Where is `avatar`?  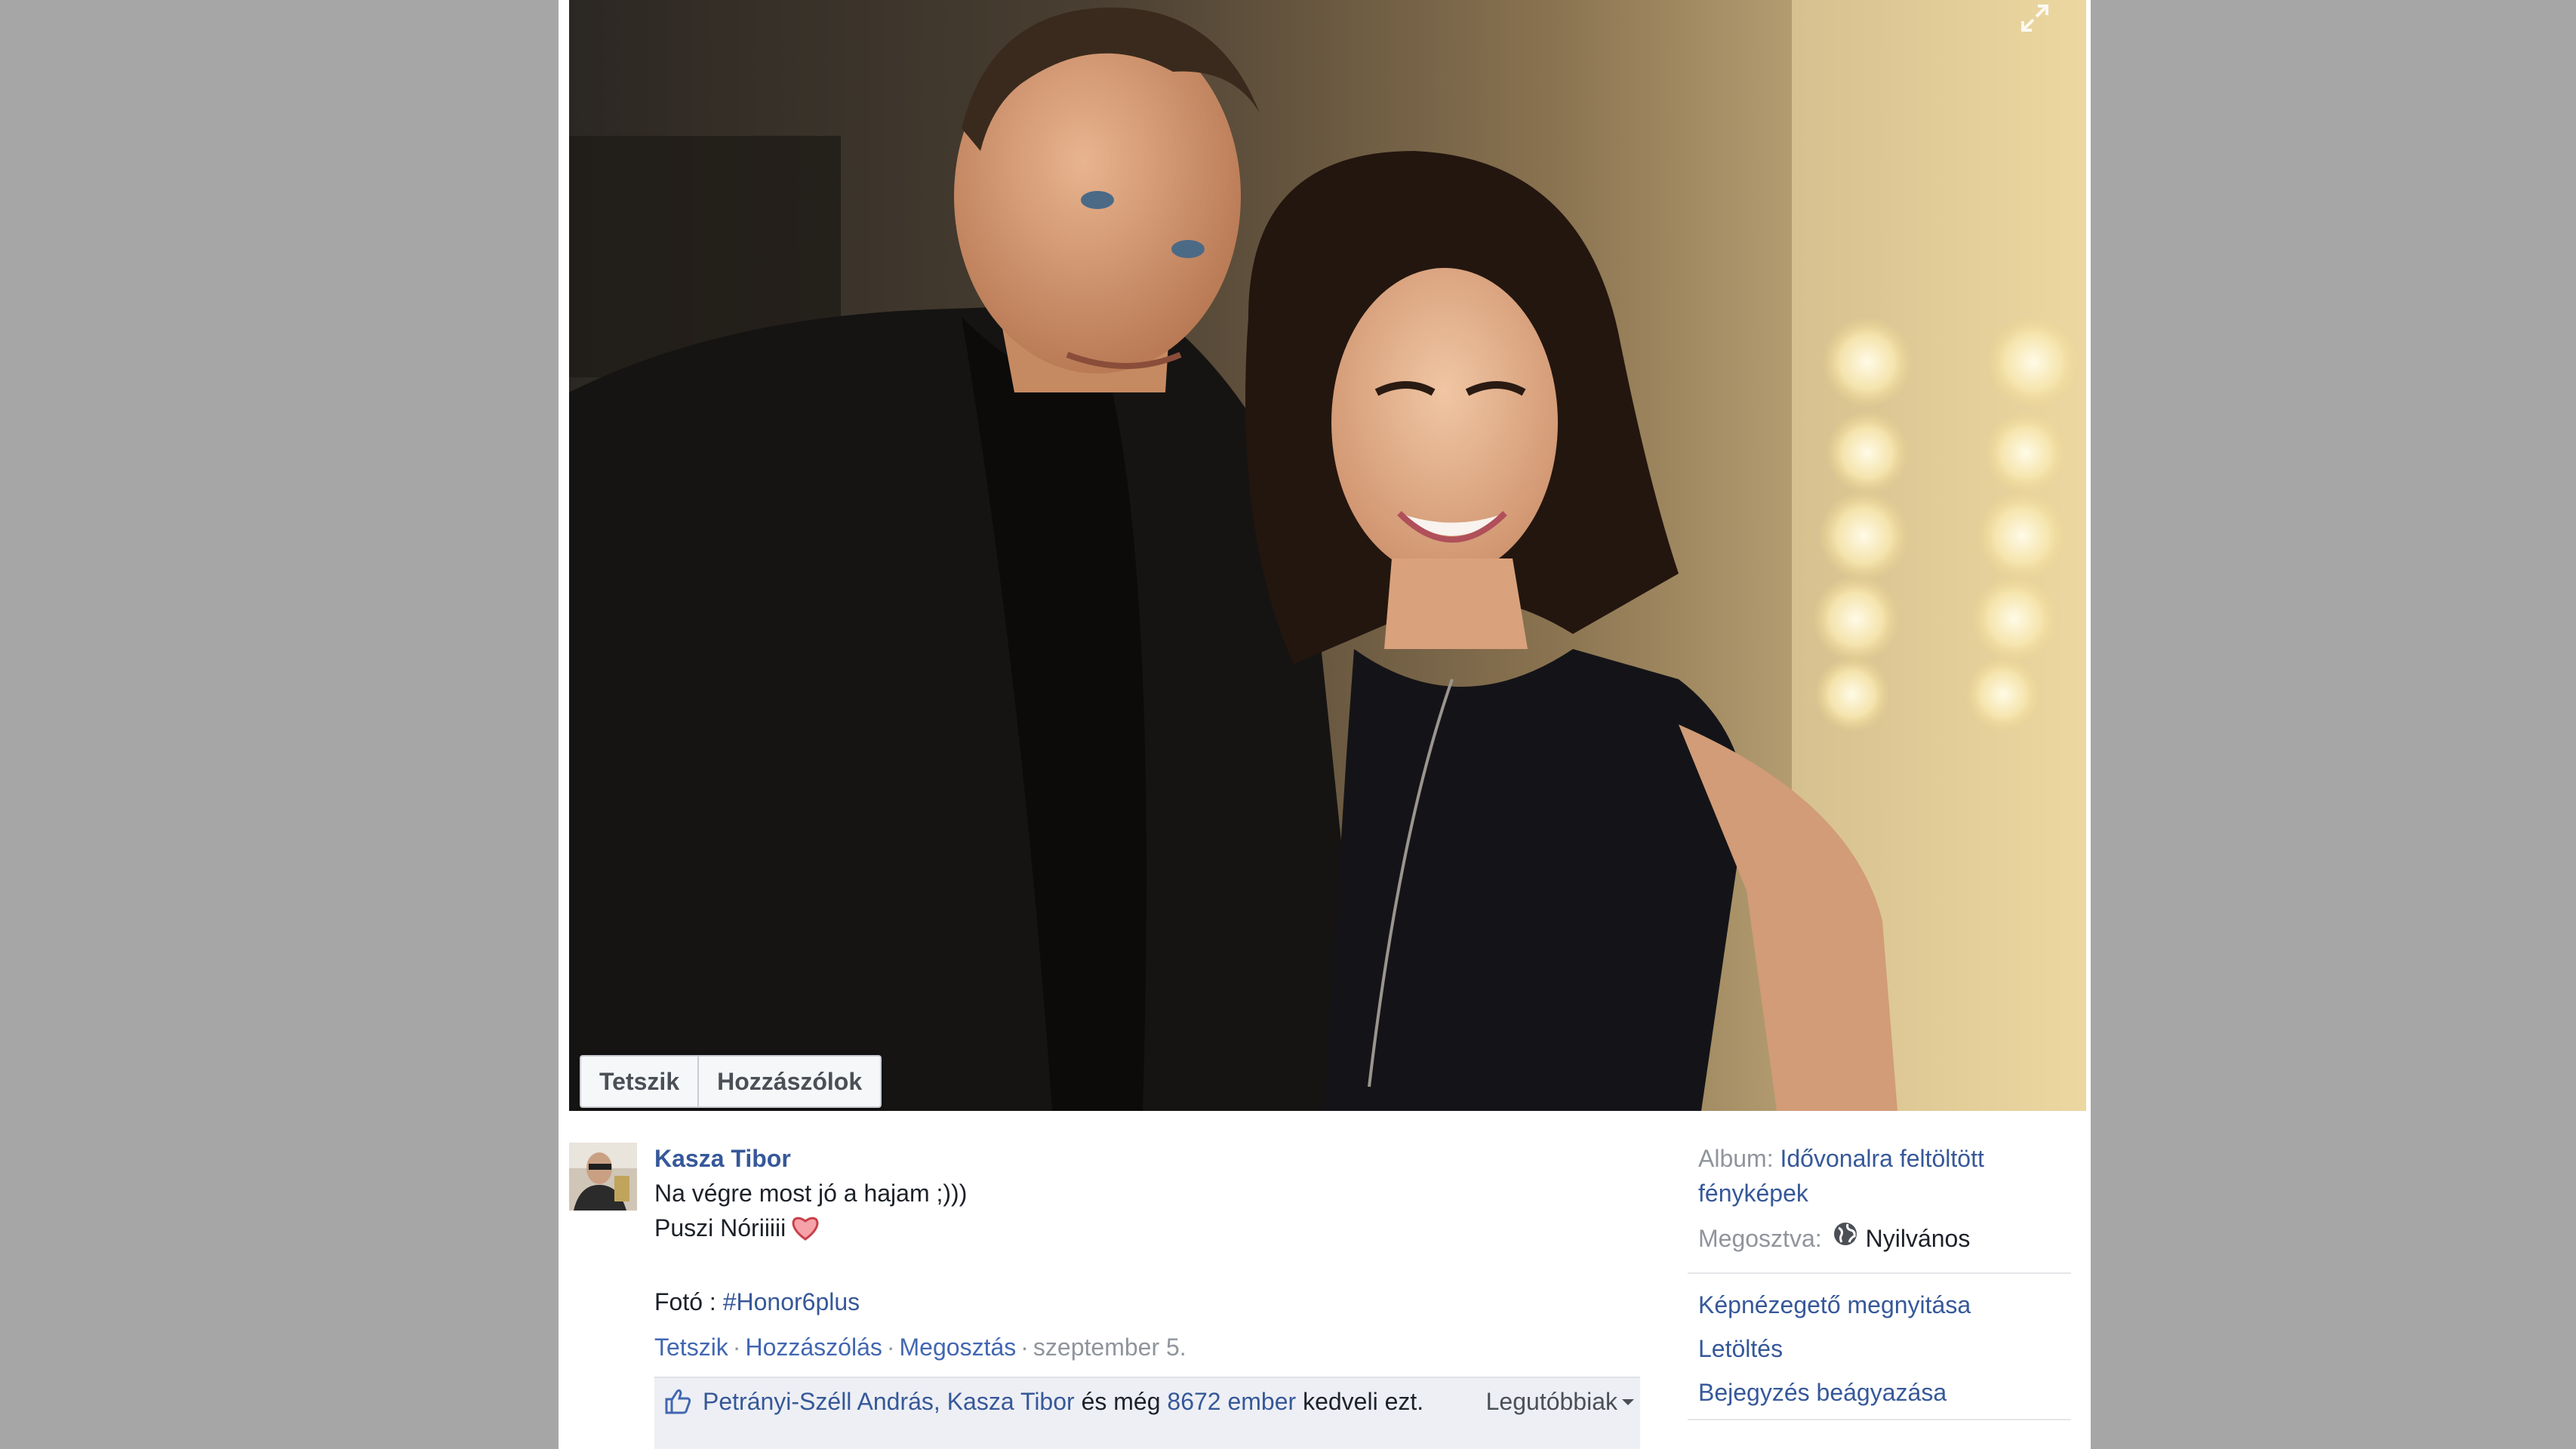
avatar is located at coordinates (603, 1177).